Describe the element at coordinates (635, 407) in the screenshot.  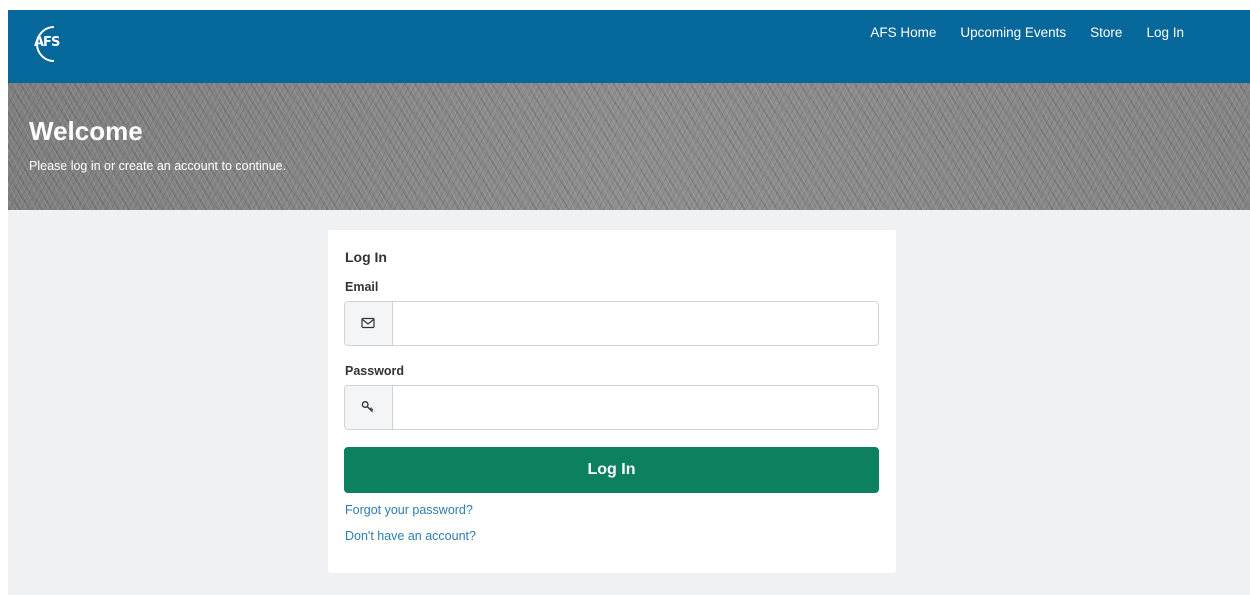
I see `password-input` at that location.